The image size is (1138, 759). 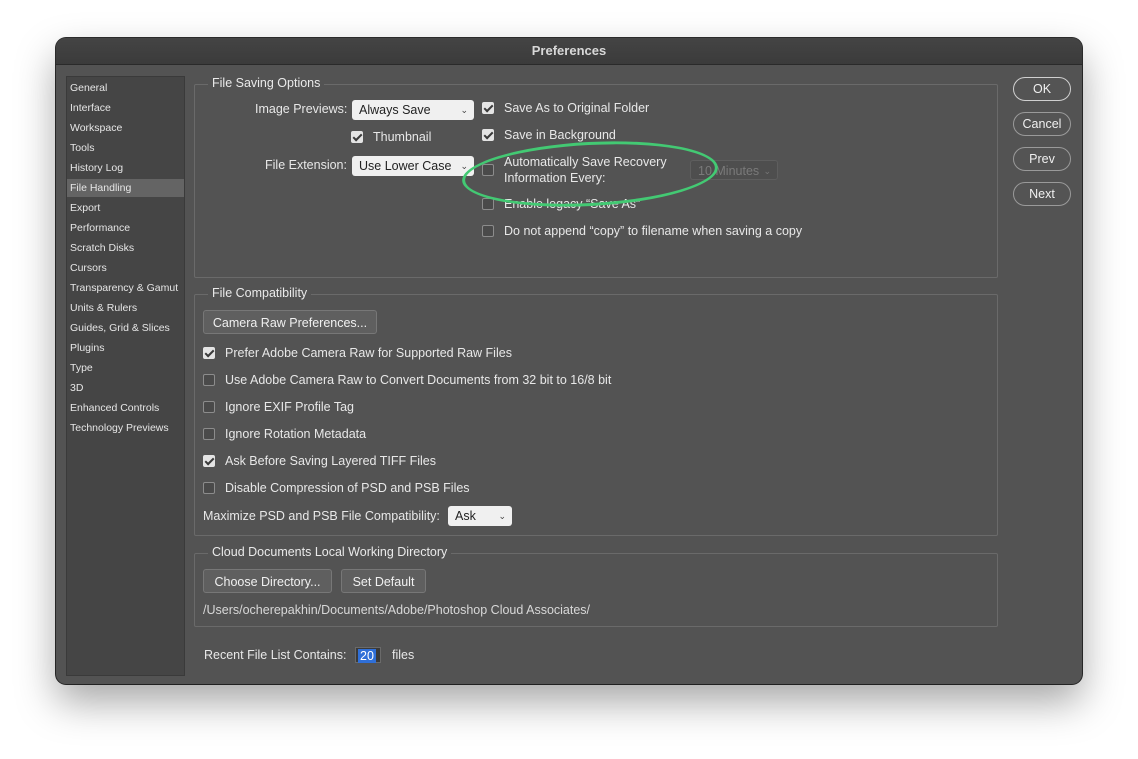 What do you see at coordinates (125, 368) in the screenshot?
I see `sidebar-item-type: Type` at bounding box center [125, 368].